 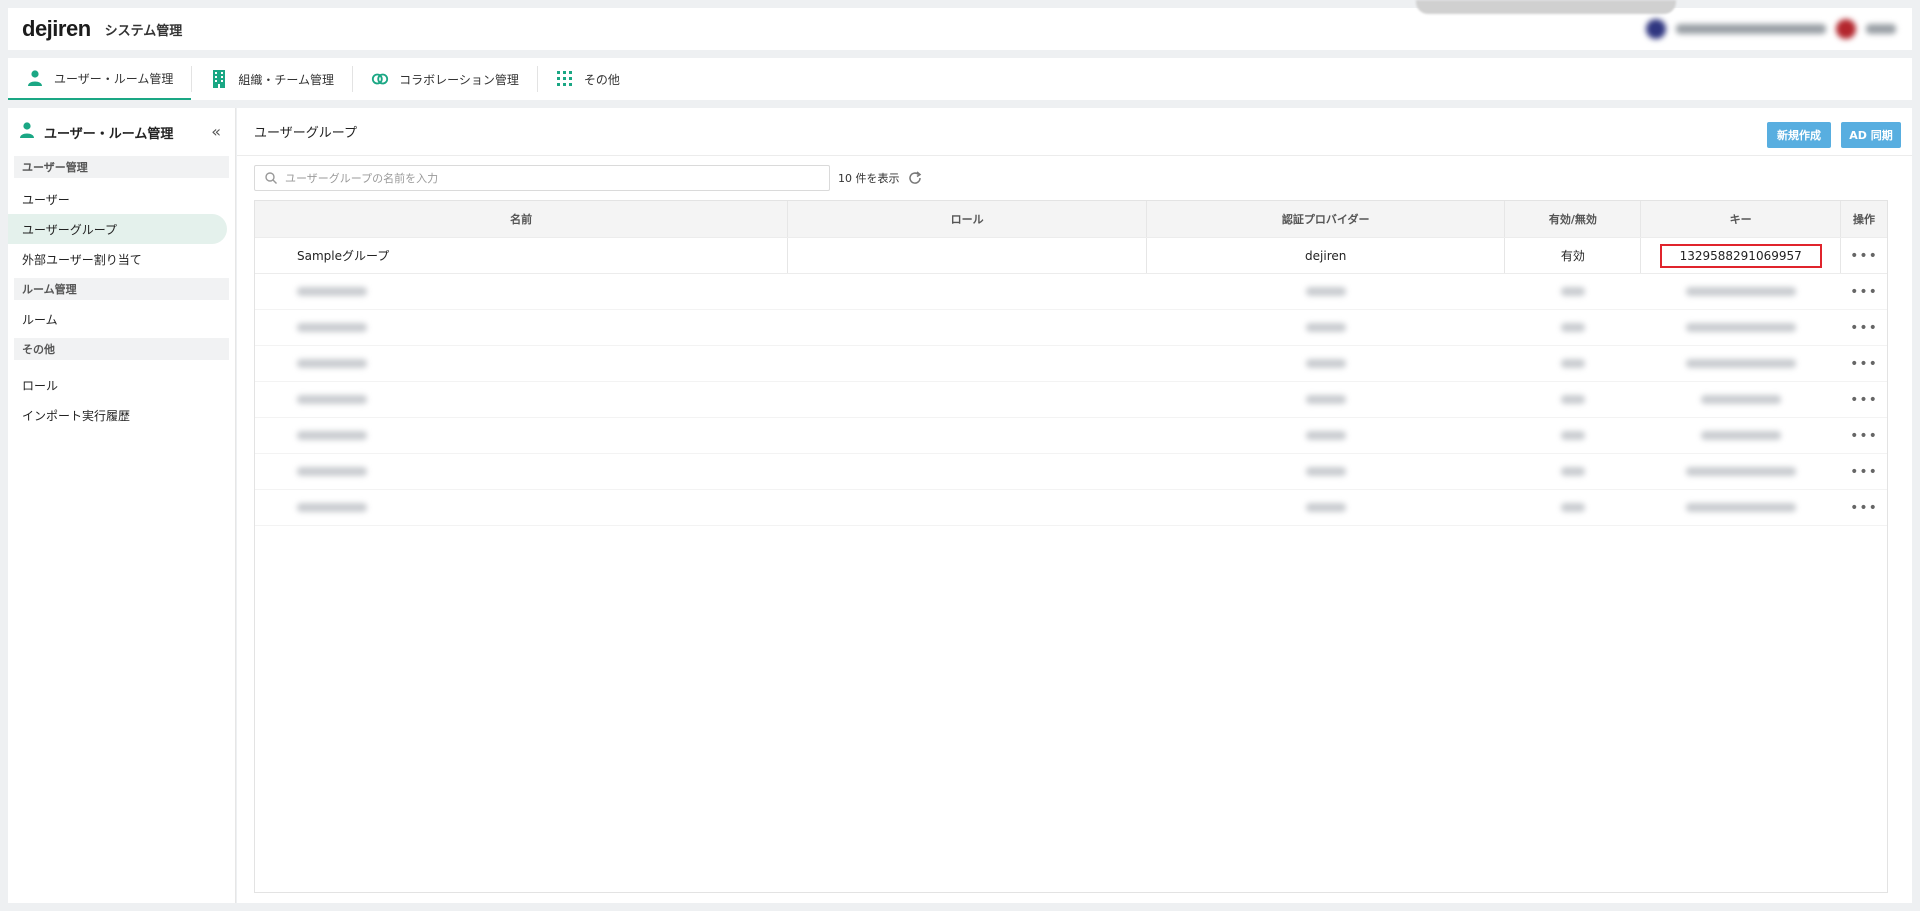 I want to click on collapse-sidebar-icon: «, so click(x=216, y=131).